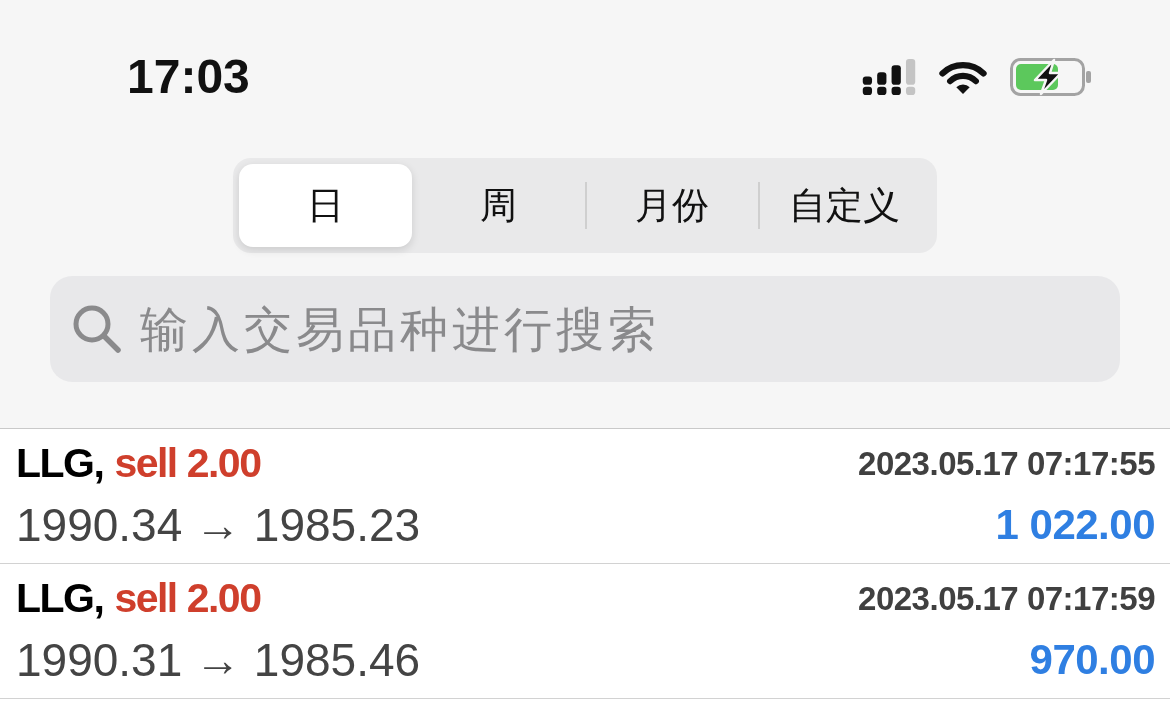 The image size is (1170, 712). Describe the element at coordinates (844, 205) in the screenshot. I see `segment-tab: 自定义` at that location.